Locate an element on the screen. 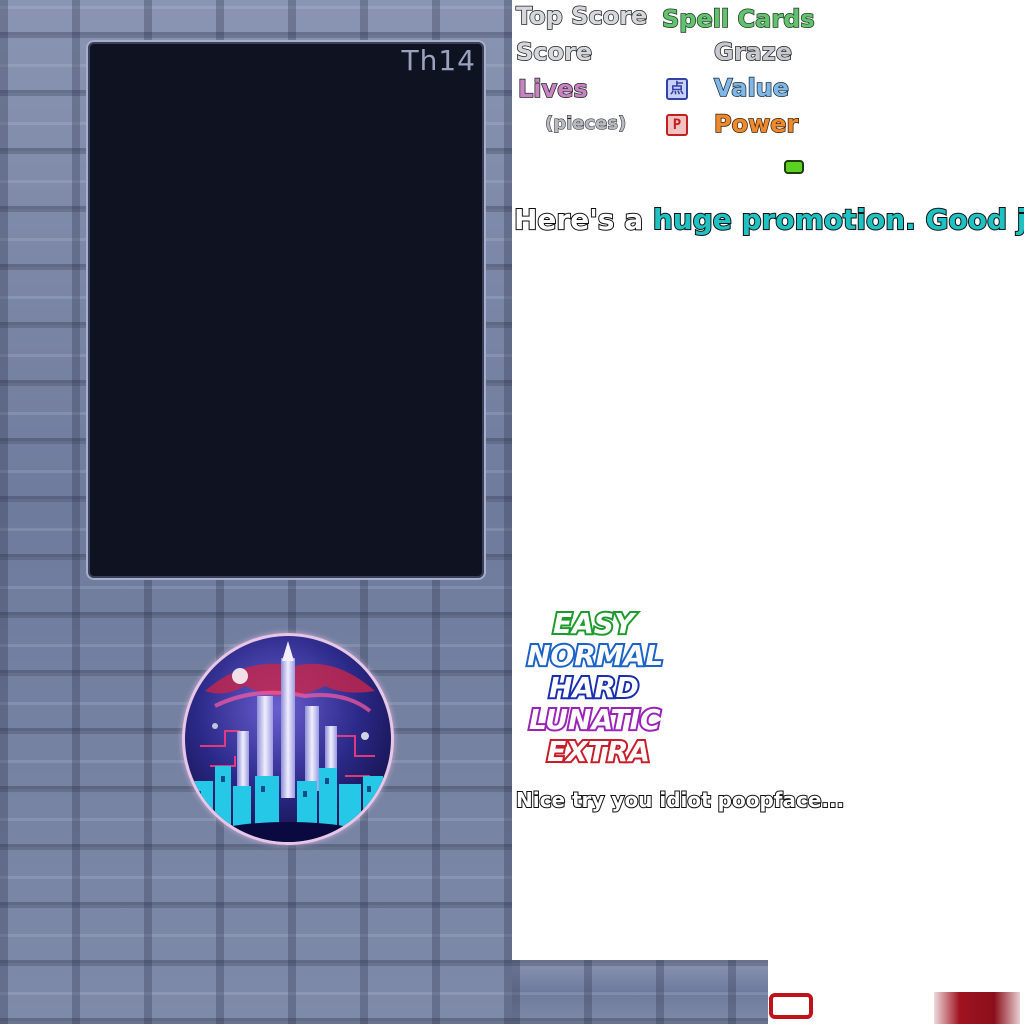 Image resolution: width=1024 pixels, height=1024 pixels. city-orb-emblem is located at coordinates (288, 739).